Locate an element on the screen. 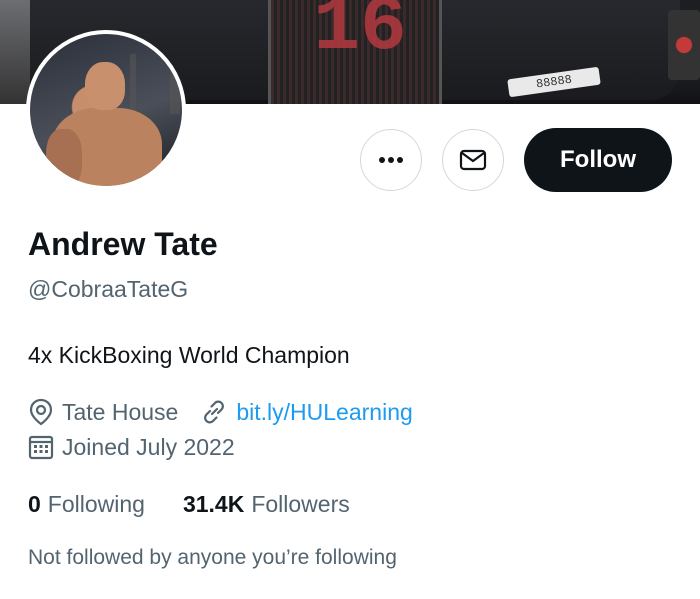  message-button is located at coordinates (473, 160).